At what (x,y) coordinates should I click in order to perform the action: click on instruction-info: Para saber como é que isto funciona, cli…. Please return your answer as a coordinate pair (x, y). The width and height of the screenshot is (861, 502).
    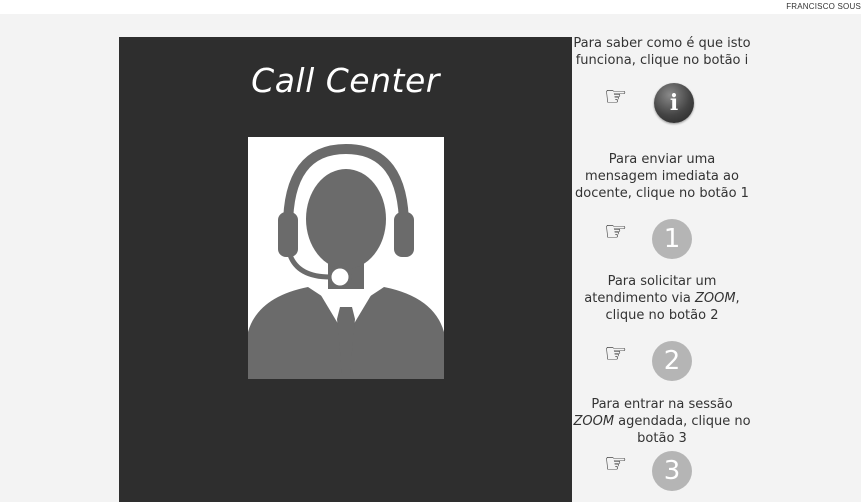
    Looking at the image, I should click on (662, 52).